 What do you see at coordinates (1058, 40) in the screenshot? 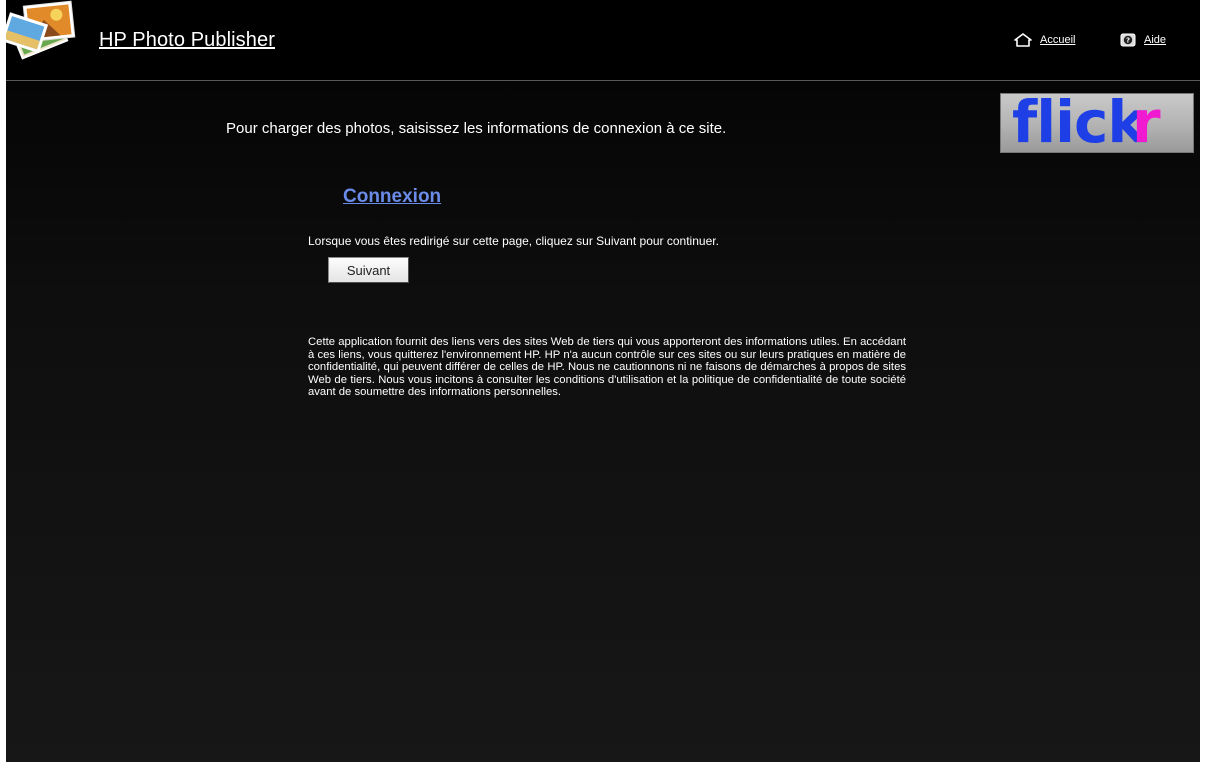
I see `home-link-label: Accueil` at bounding box center [1058, 40].